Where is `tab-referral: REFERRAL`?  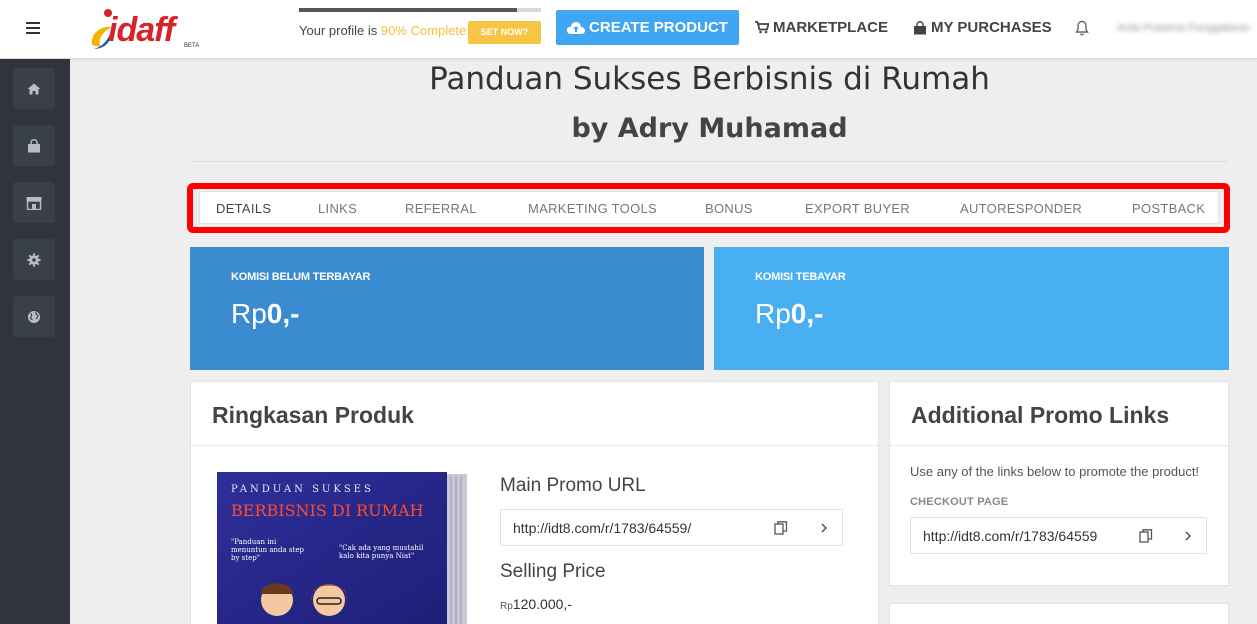
tab-referral: REFERRAL is located at coordinates (441, 208).